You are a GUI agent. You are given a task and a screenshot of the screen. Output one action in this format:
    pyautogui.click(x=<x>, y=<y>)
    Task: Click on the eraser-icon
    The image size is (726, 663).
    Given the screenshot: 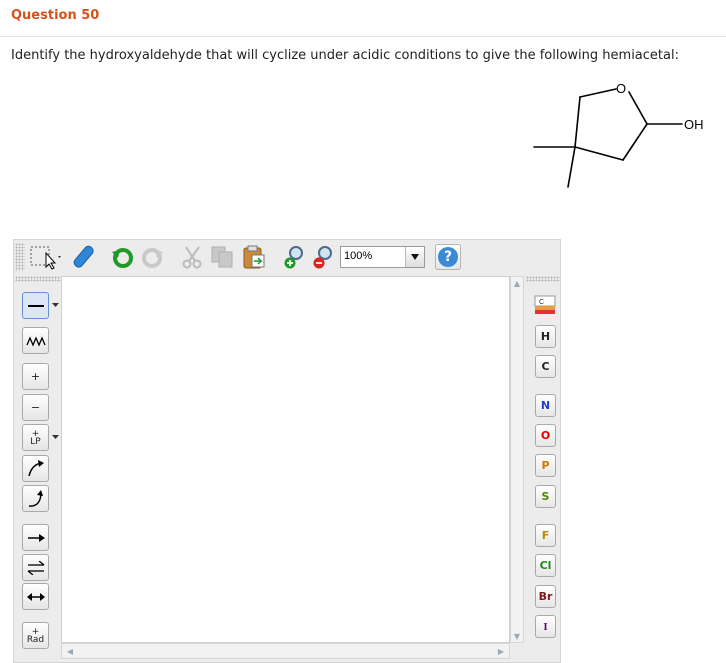 What is the action you would take?
    pyautogui.click(x=83, y=256)
    